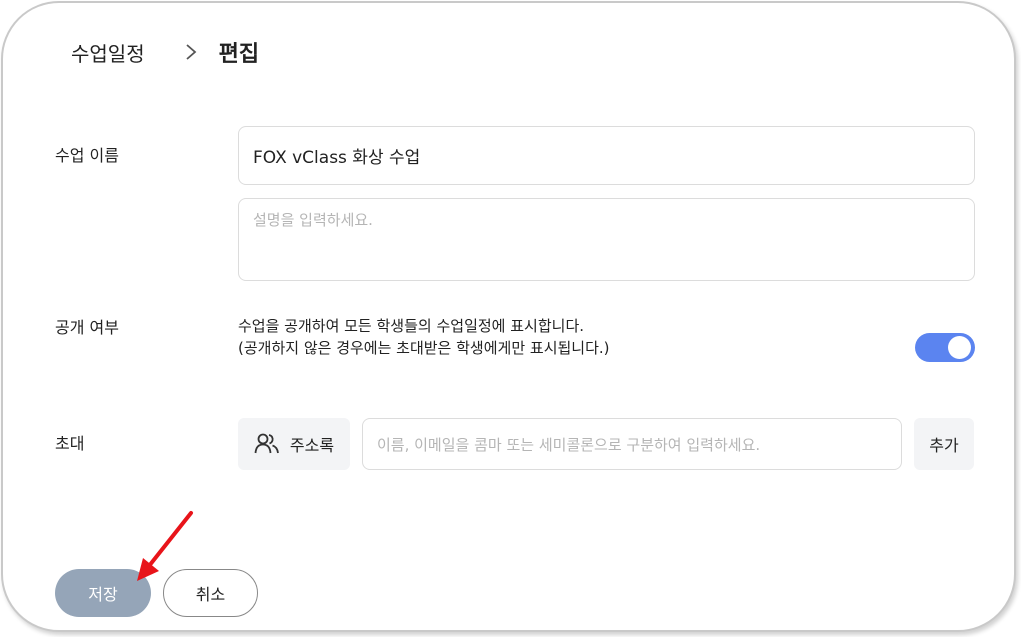 The image size is (1021, 637). Describe the element at coordinates (87, 327) in the screenshot. I see `public-label: 공개 여부` at that location.